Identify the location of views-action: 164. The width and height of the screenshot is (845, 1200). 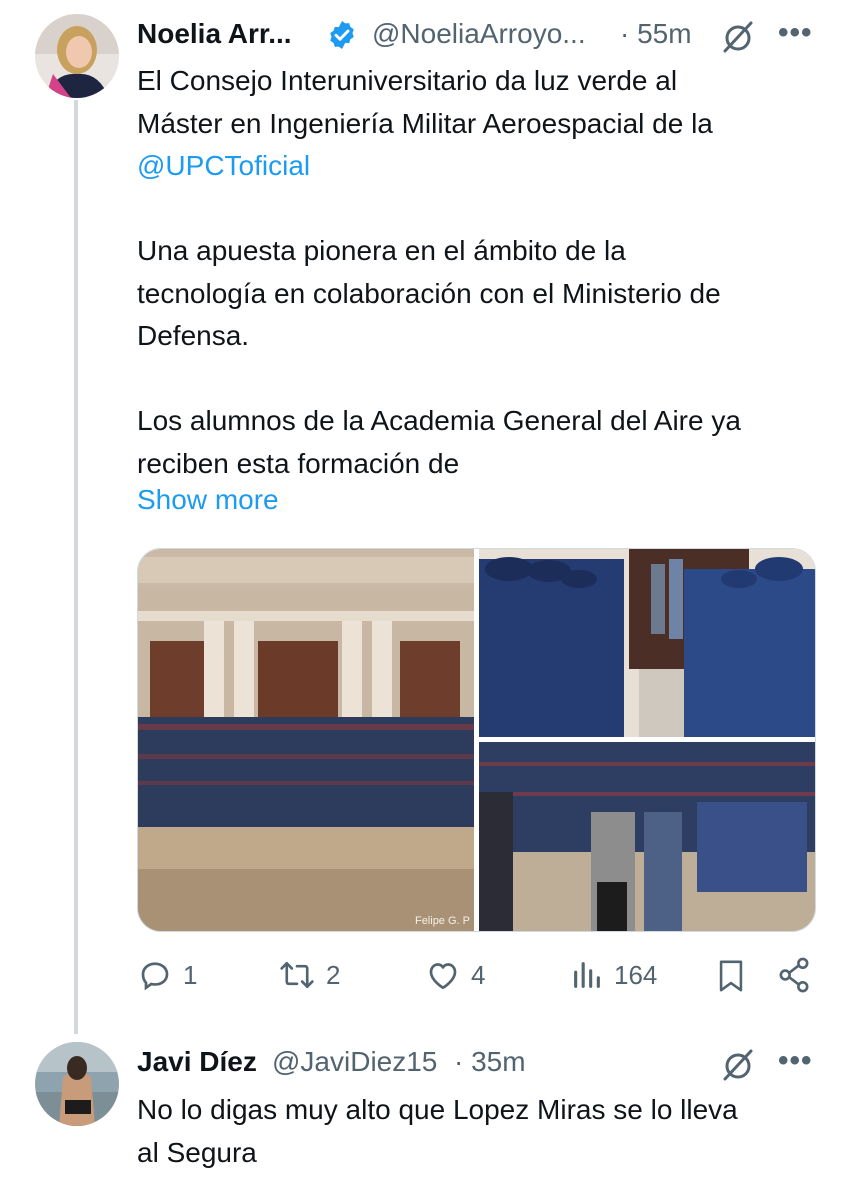
(613, 975).